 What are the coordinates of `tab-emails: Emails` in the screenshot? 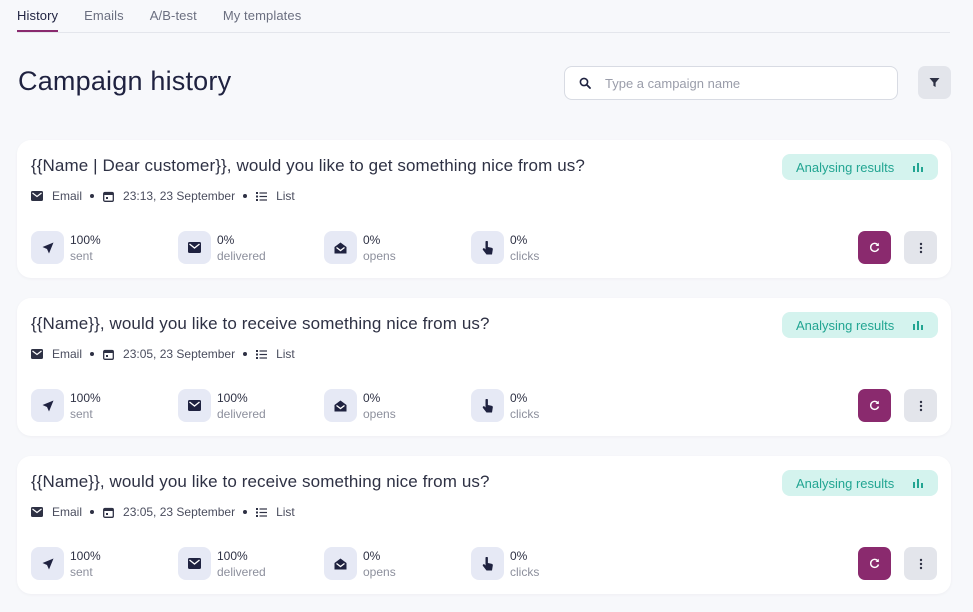 It's located at (104, 20).